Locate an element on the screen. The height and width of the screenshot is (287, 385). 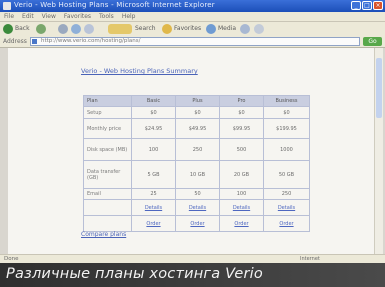
status-bar: Done Internet is located at coordinates (192, 258).